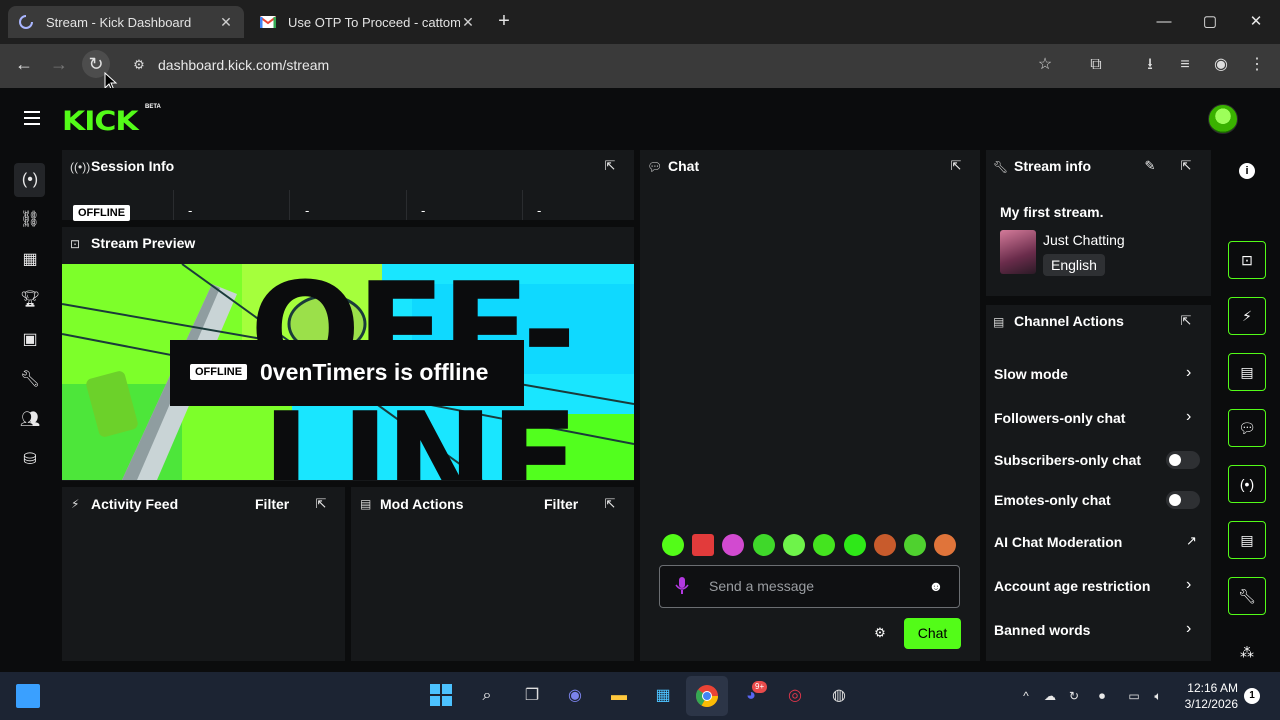  Describe the element at coordinates (1210, 22) in the screenshot. I see `maximize-button: ▢` at that location.